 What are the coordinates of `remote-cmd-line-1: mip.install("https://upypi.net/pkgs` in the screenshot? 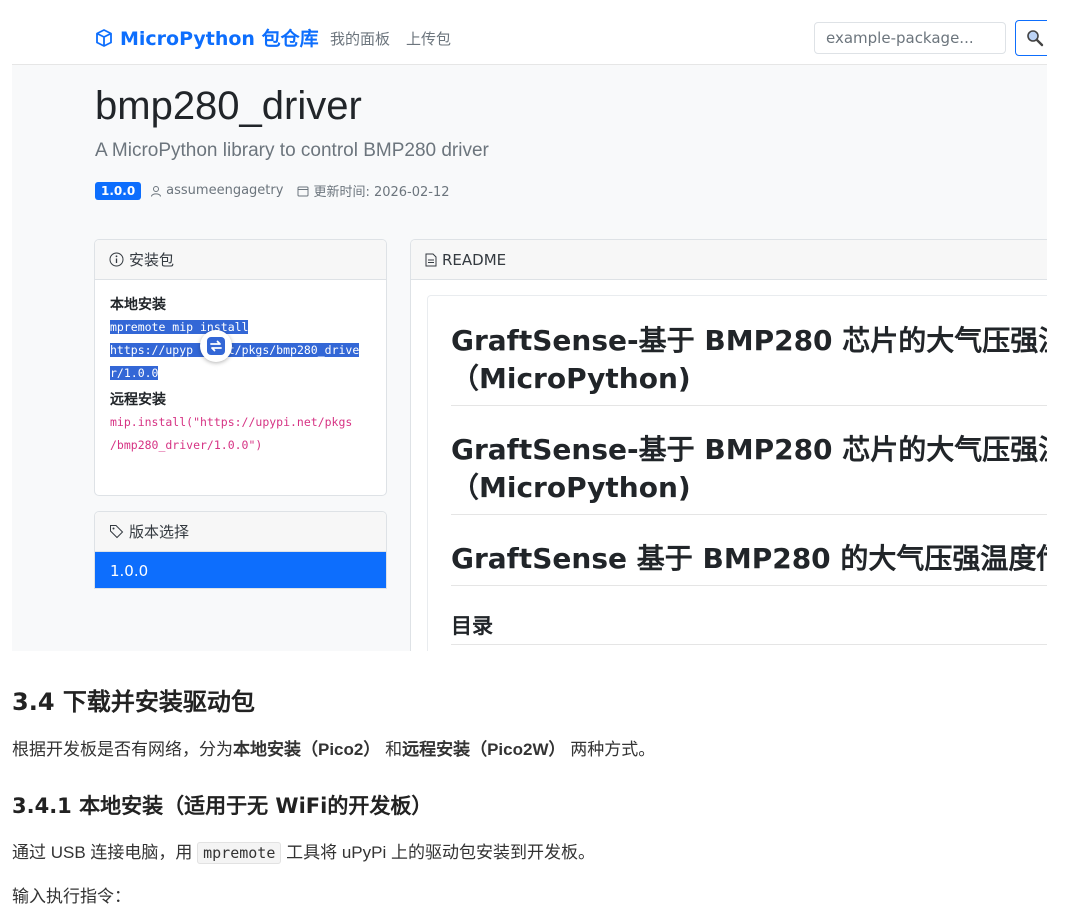 It's located at (231, 422).